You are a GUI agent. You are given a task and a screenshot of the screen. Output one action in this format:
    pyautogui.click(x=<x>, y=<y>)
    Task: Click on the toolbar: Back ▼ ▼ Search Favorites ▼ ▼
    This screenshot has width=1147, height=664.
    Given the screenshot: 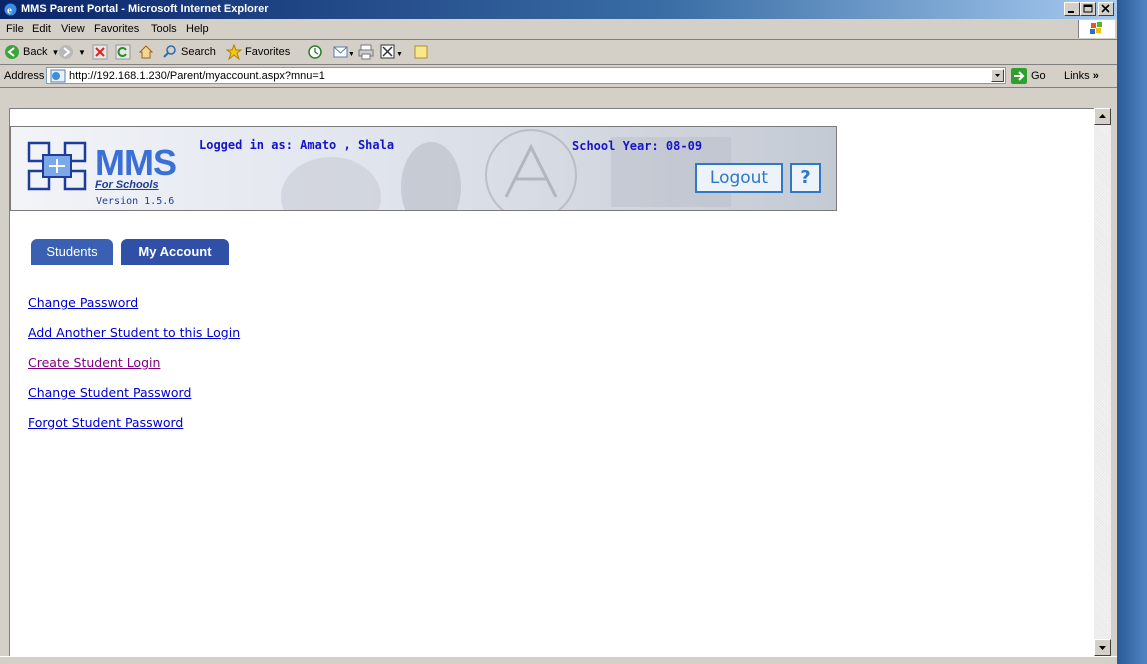 What is the action you would take?
    pyautogui.click(x=558, y=52)
    